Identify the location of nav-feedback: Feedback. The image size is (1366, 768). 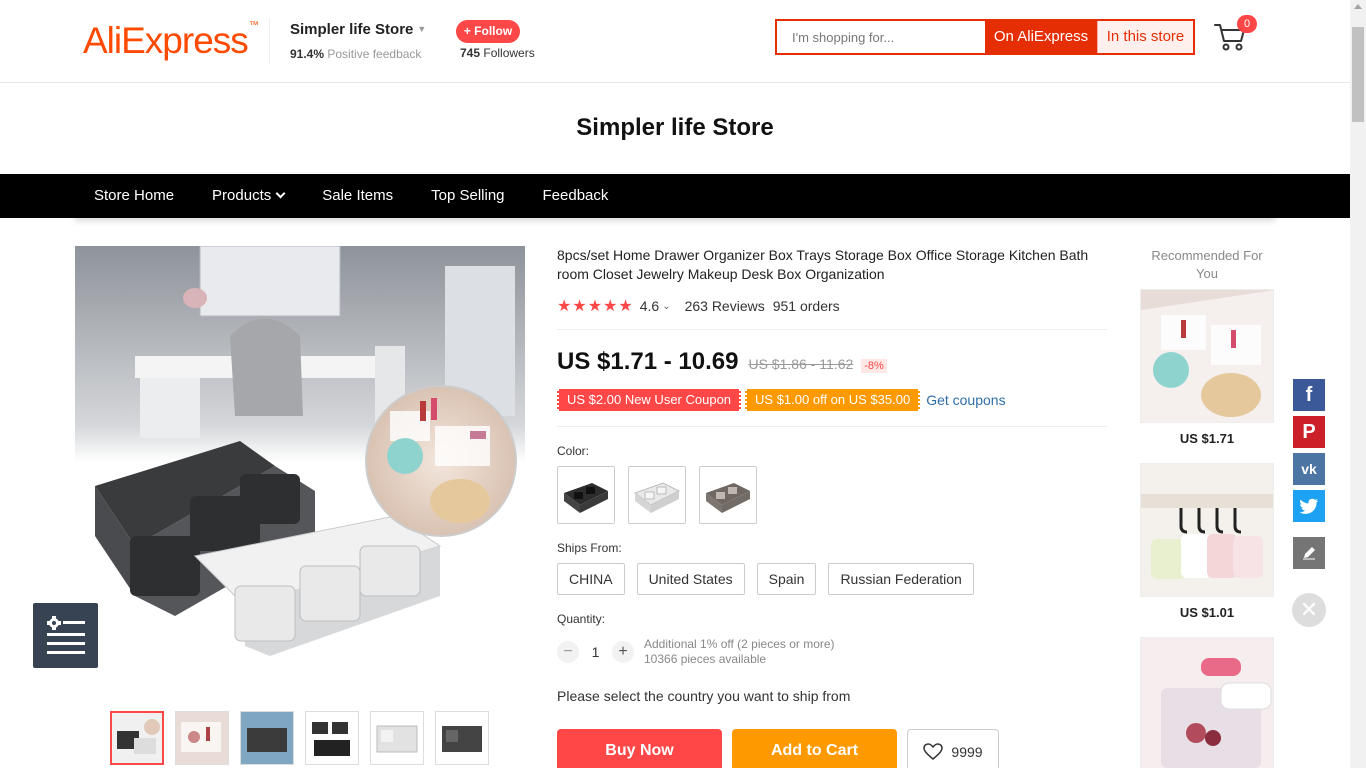
(576, 196).